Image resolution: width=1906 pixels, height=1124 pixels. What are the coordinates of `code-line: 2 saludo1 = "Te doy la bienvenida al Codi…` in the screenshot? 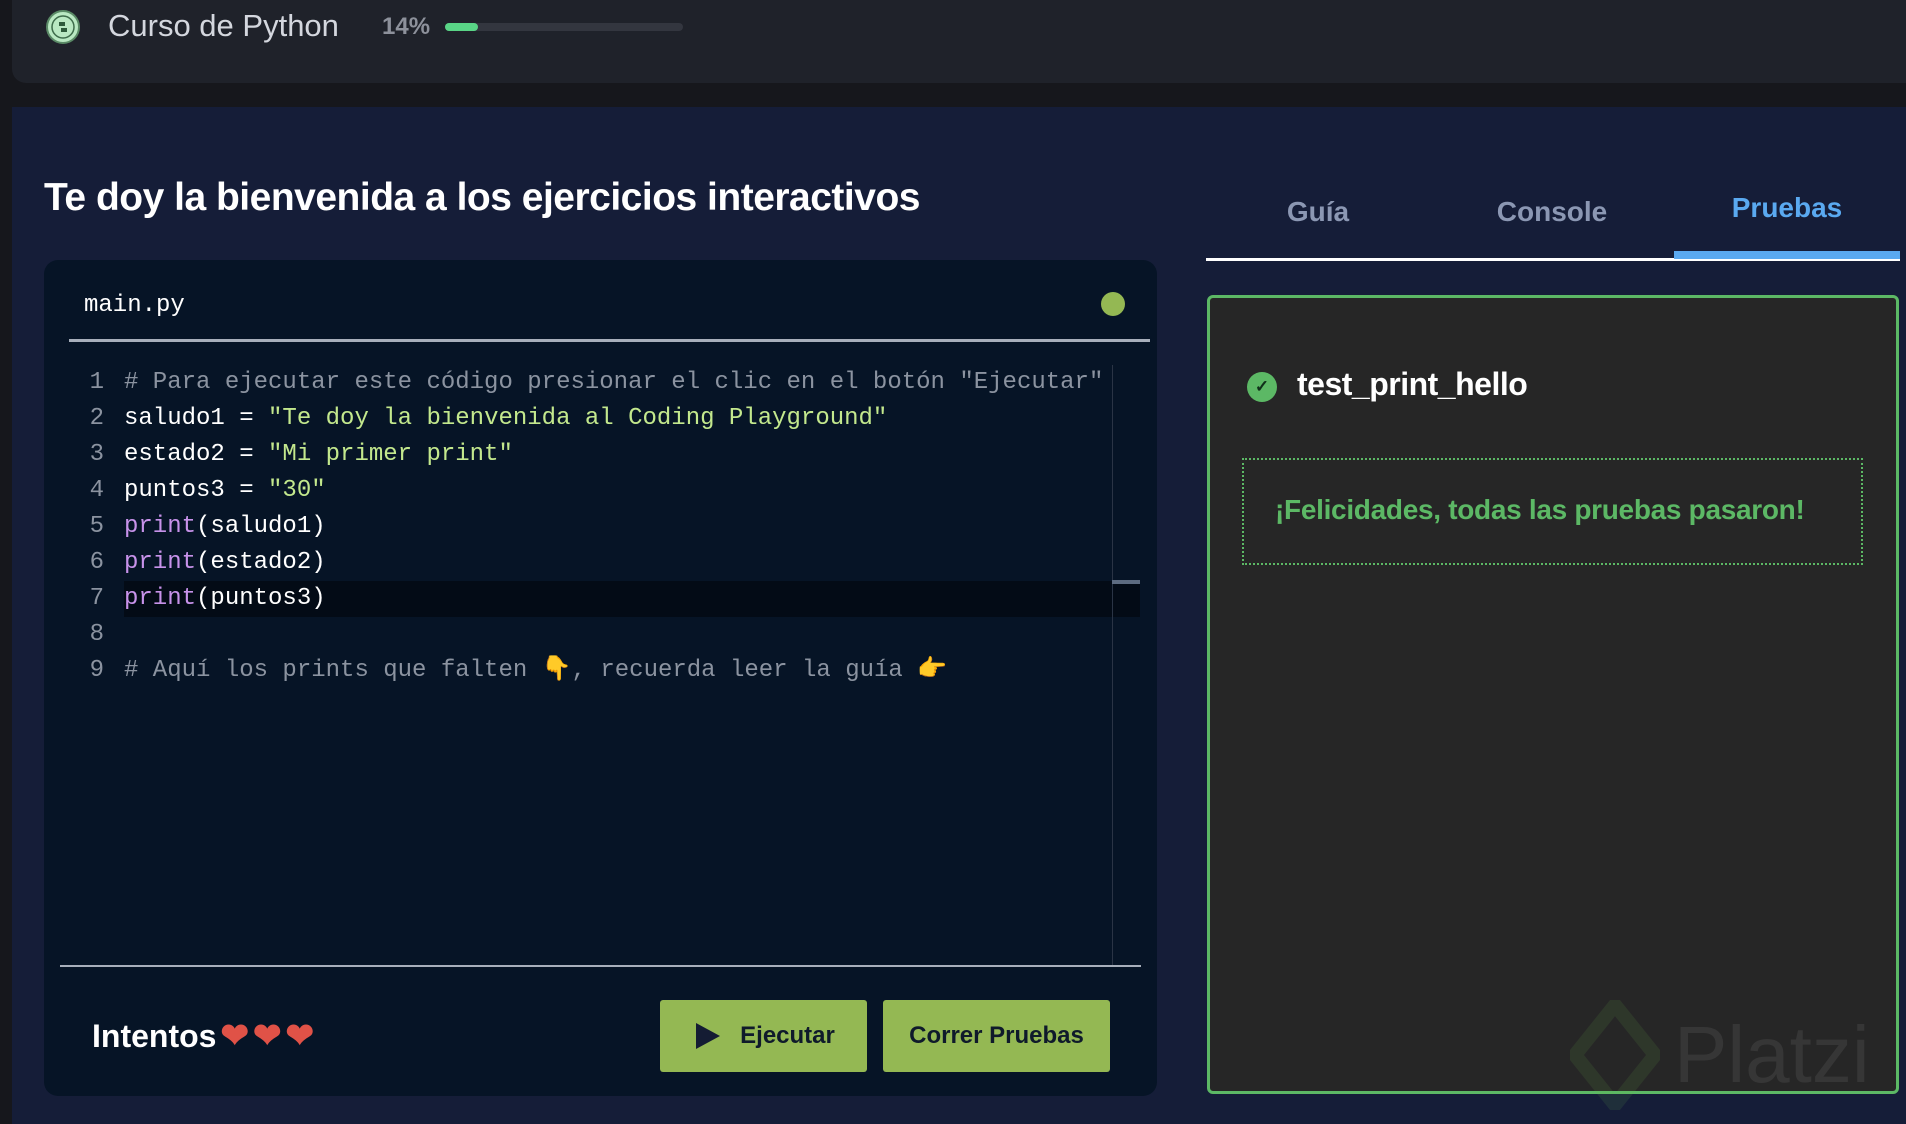 It's located at (600, 419).